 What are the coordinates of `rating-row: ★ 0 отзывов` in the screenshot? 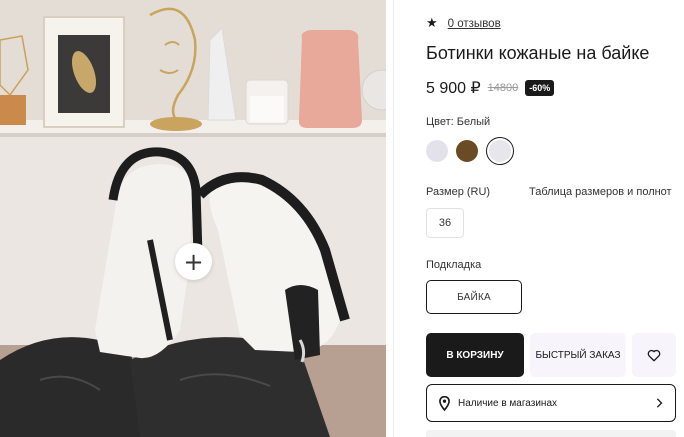 It's located at (463, 23).